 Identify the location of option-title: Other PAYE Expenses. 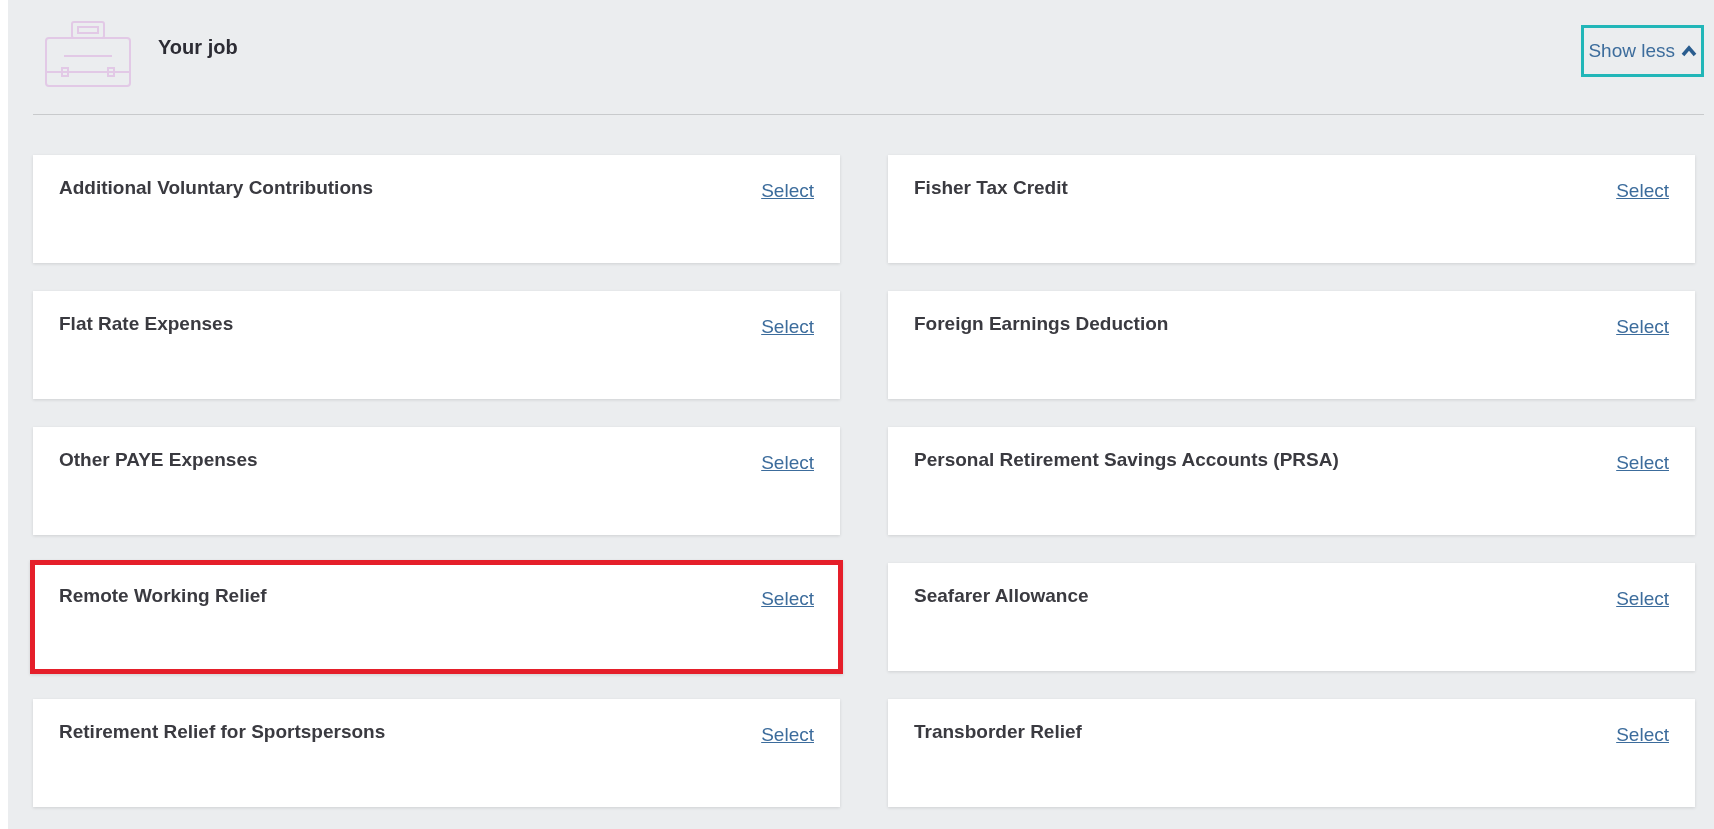
(158, 460).